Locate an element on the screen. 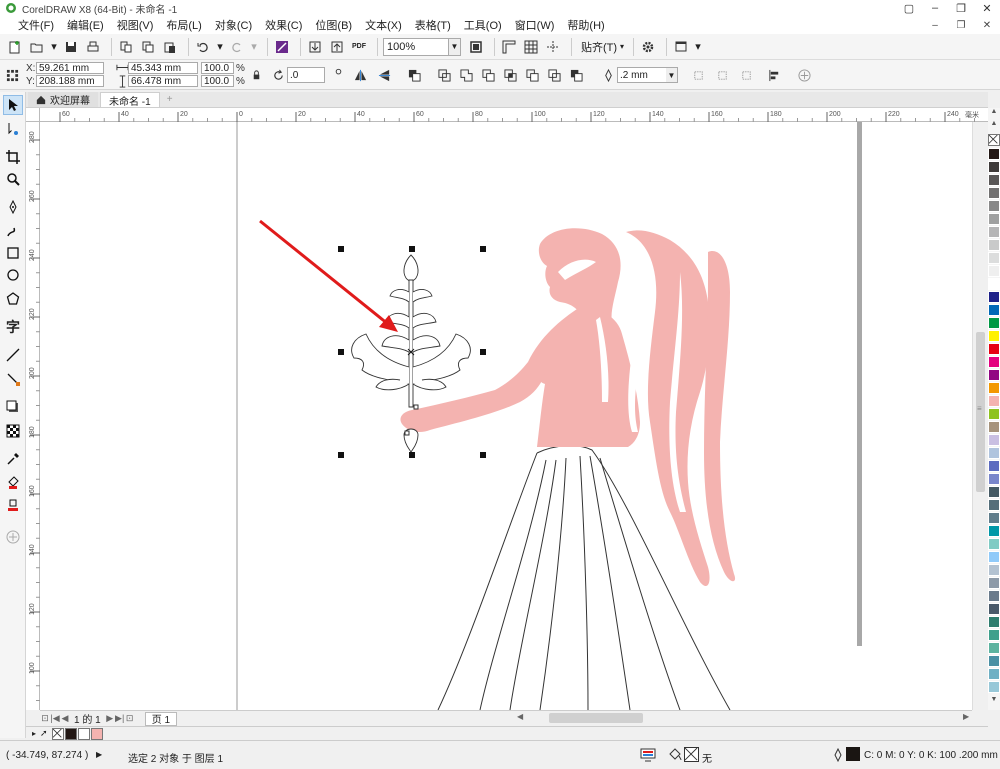  back-minus-front-icon is located at coordinates (576, 75).